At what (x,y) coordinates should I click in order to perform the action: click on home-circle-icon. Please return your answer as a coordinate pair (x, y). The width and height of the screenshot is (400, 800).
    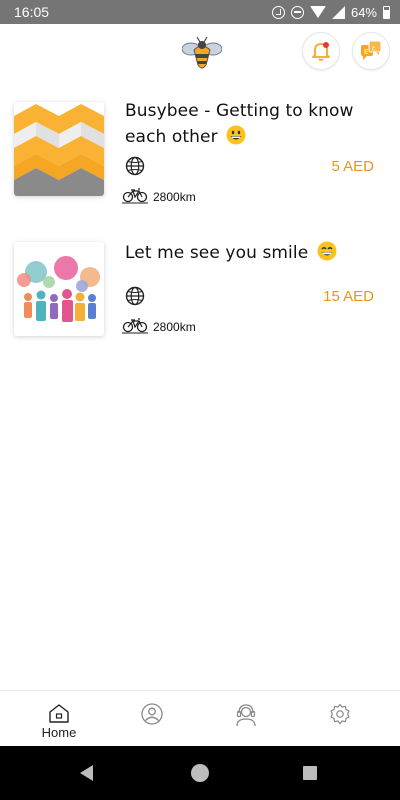
    Looking at the image, I should click on (200, 773).